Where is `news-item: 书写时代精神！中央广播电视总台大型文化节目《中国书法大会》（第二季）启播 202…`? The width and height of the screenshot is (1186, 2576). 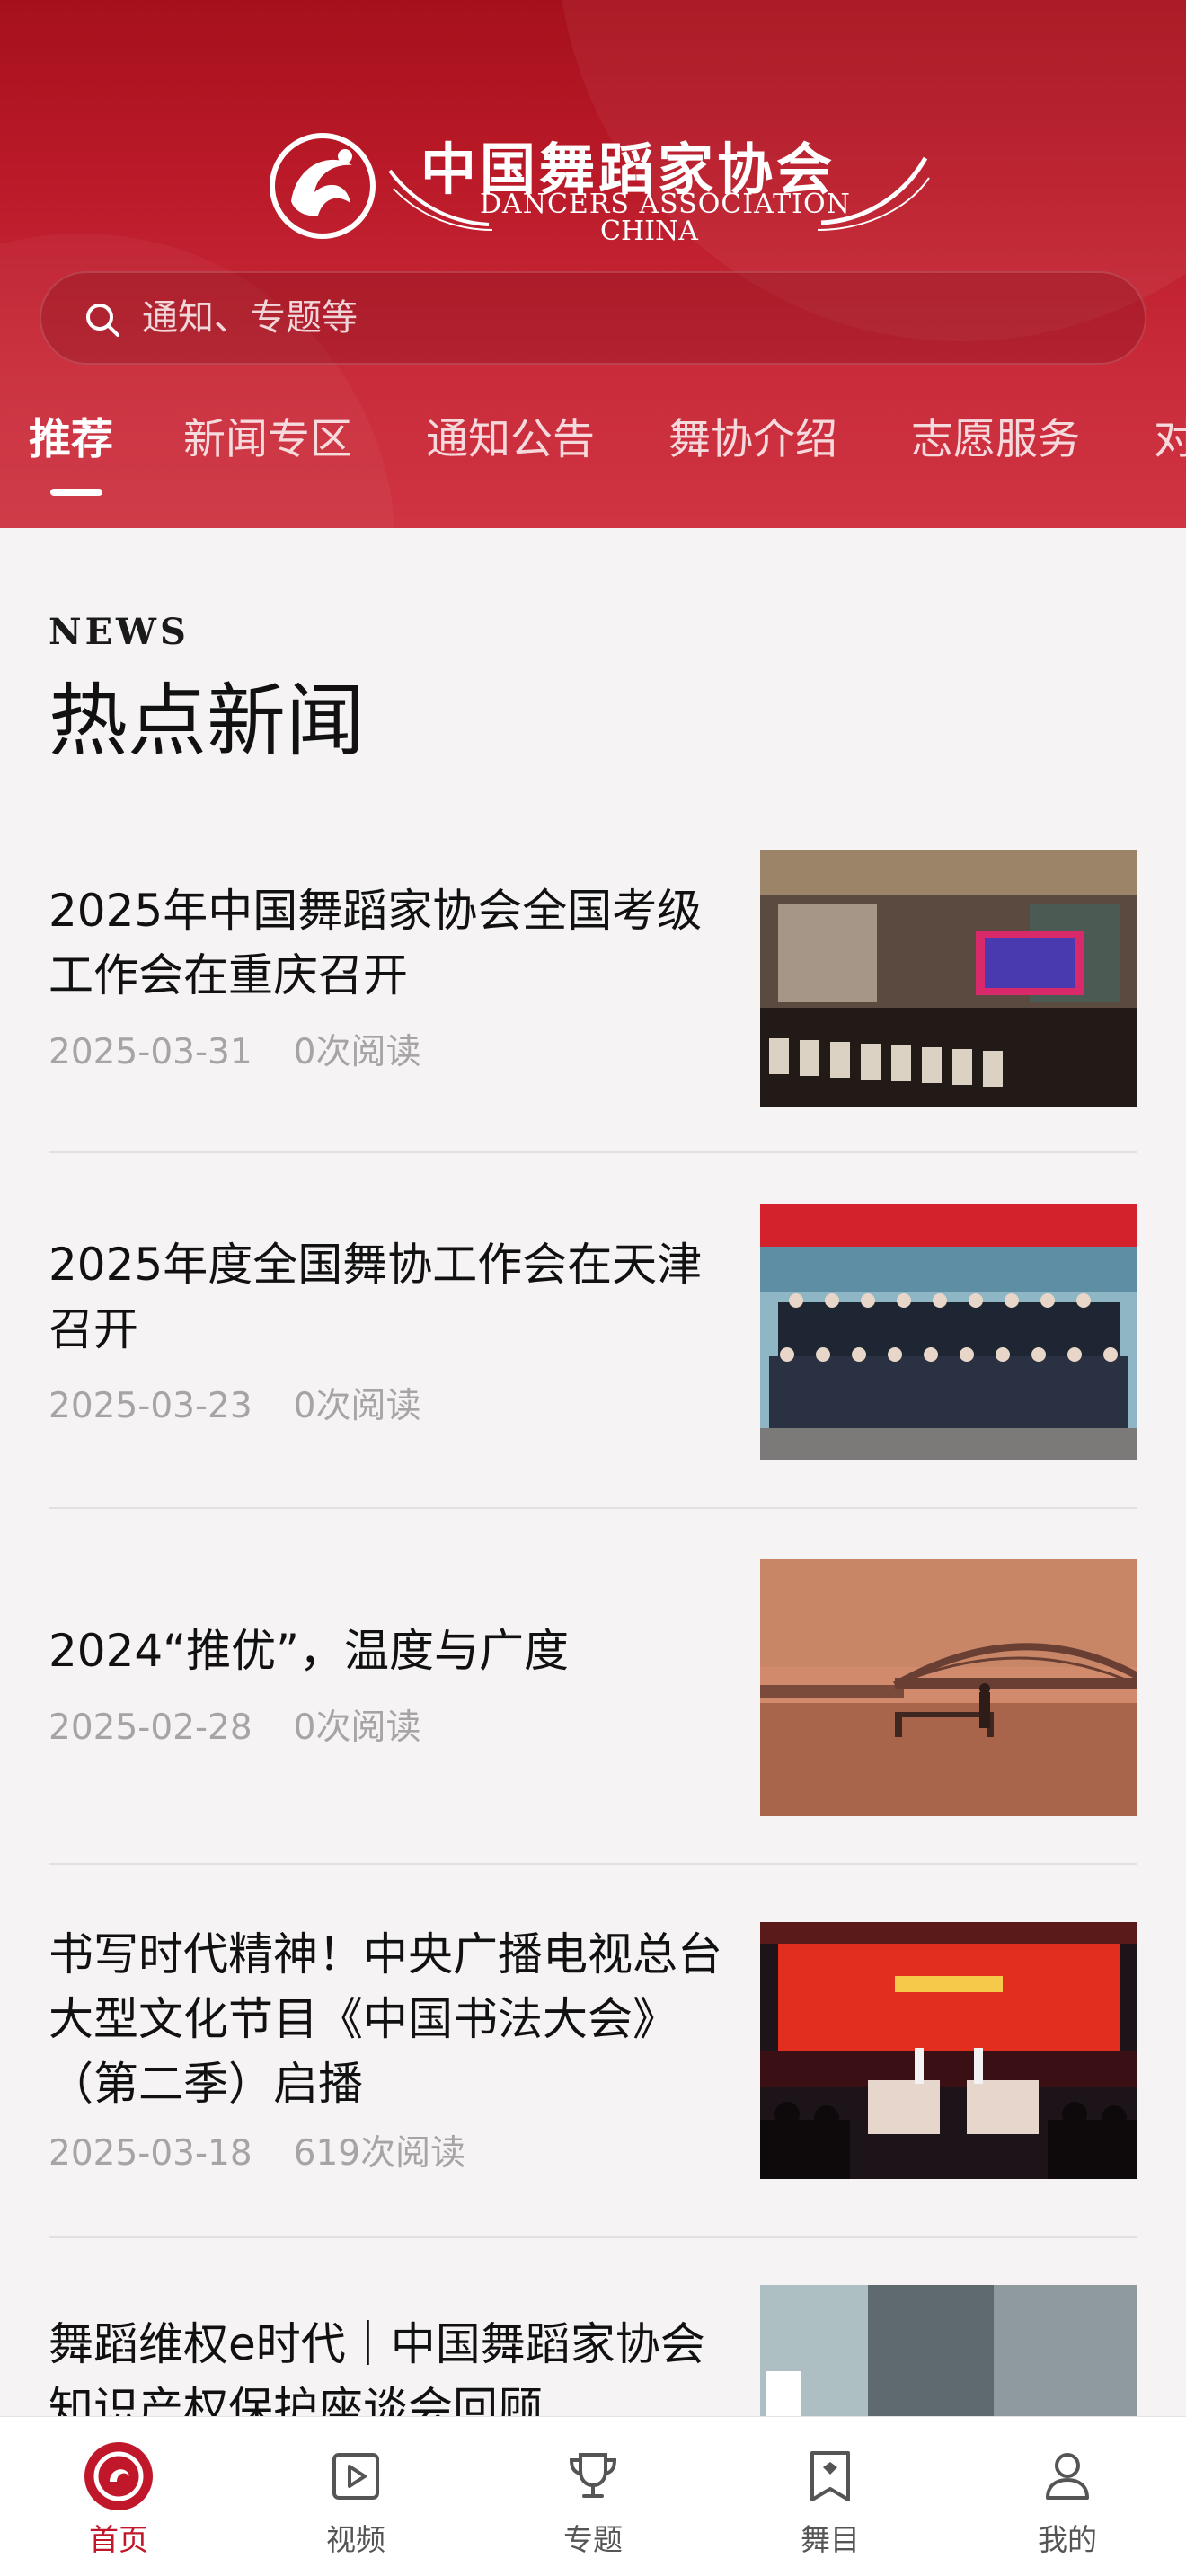 news-item: 书写时代精神！中央广播电视总台大型文化节目《中国书法大会》（第二季）启播 202… is located at coordinates (593, 2082).